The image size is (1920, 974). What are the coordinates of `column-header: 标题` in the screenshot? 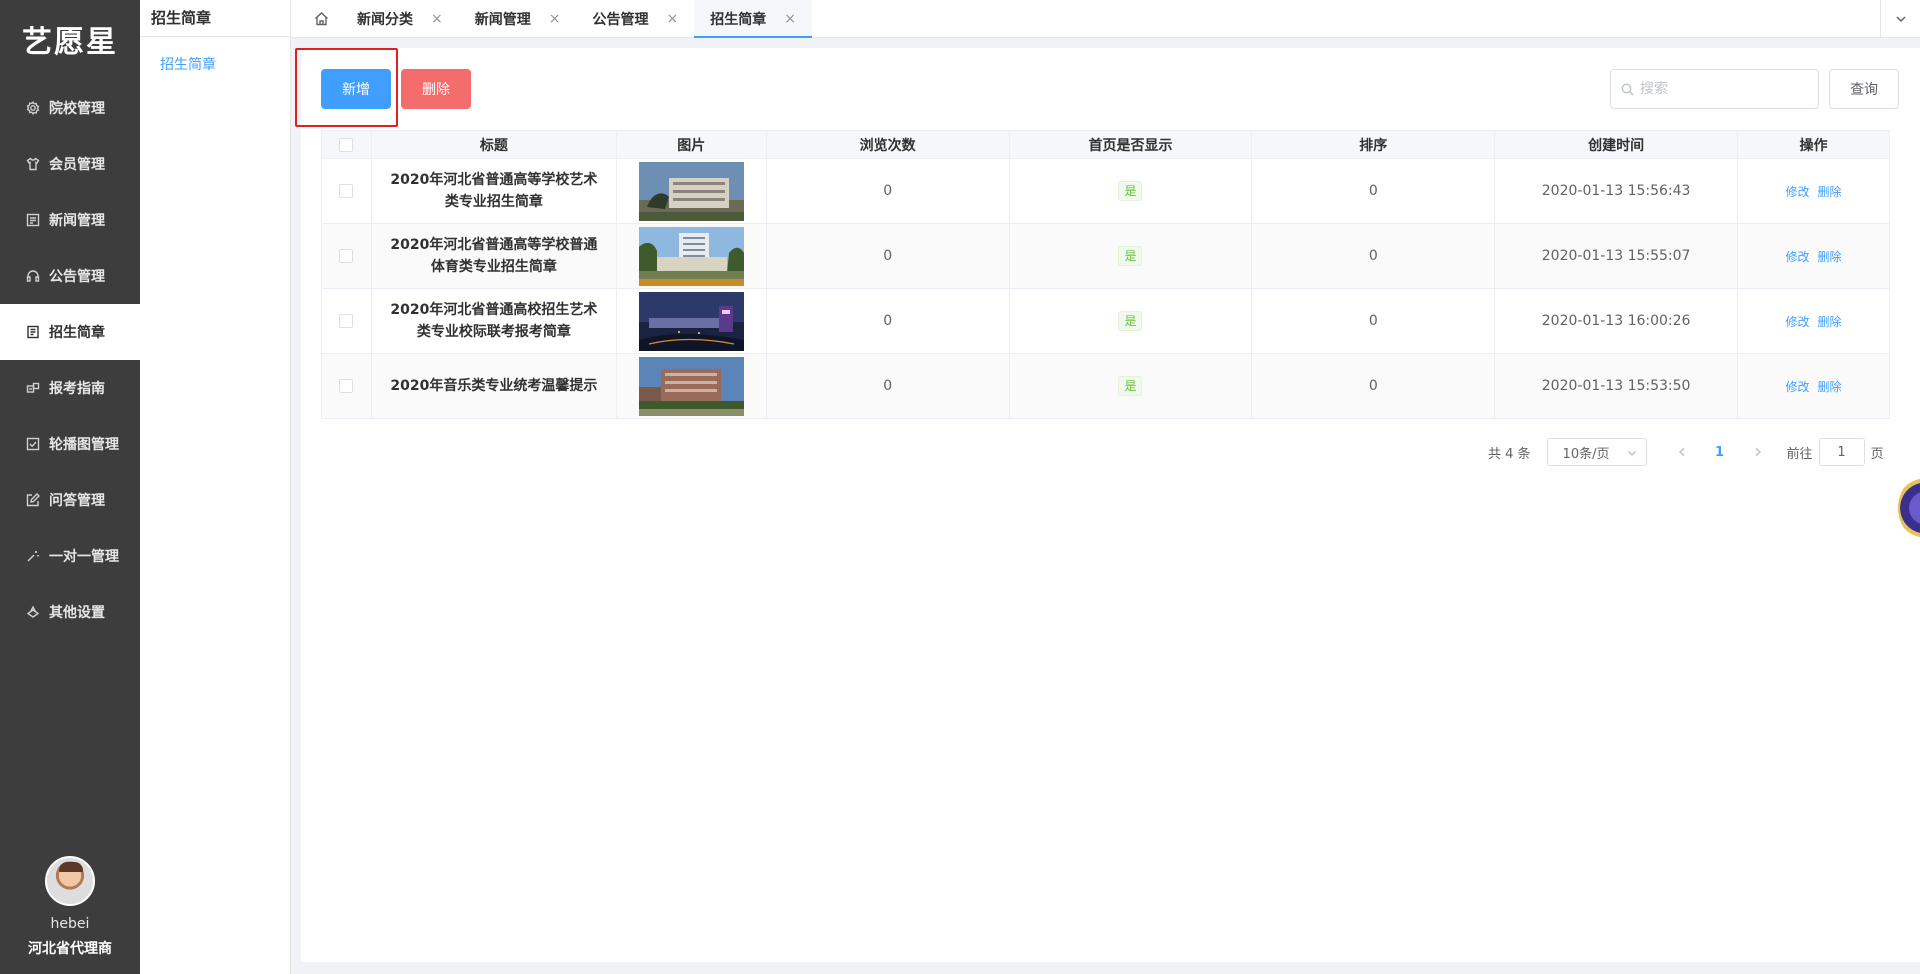 It's located at (494, 144).